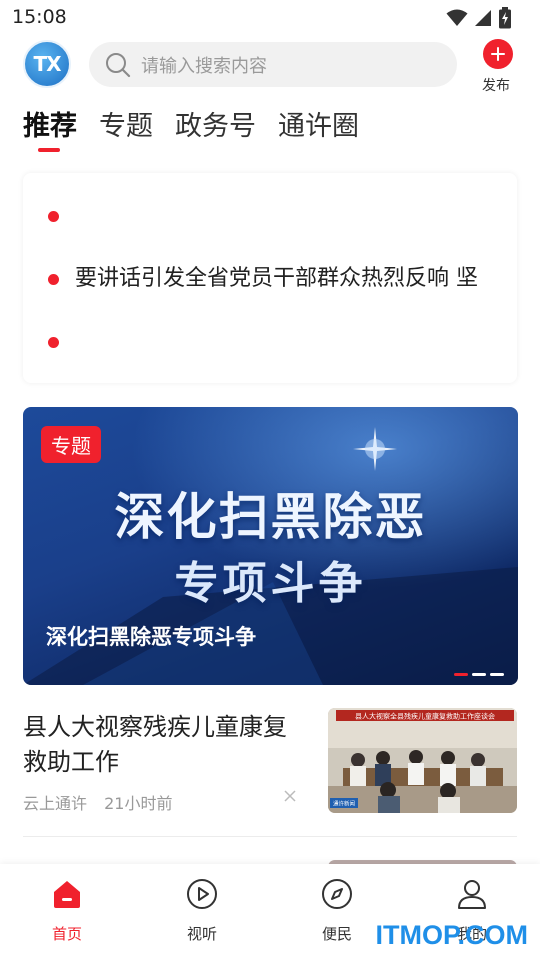 This screenshot has height=960, width=540. I want to click on nav-label: 便民, so click(336, 934).